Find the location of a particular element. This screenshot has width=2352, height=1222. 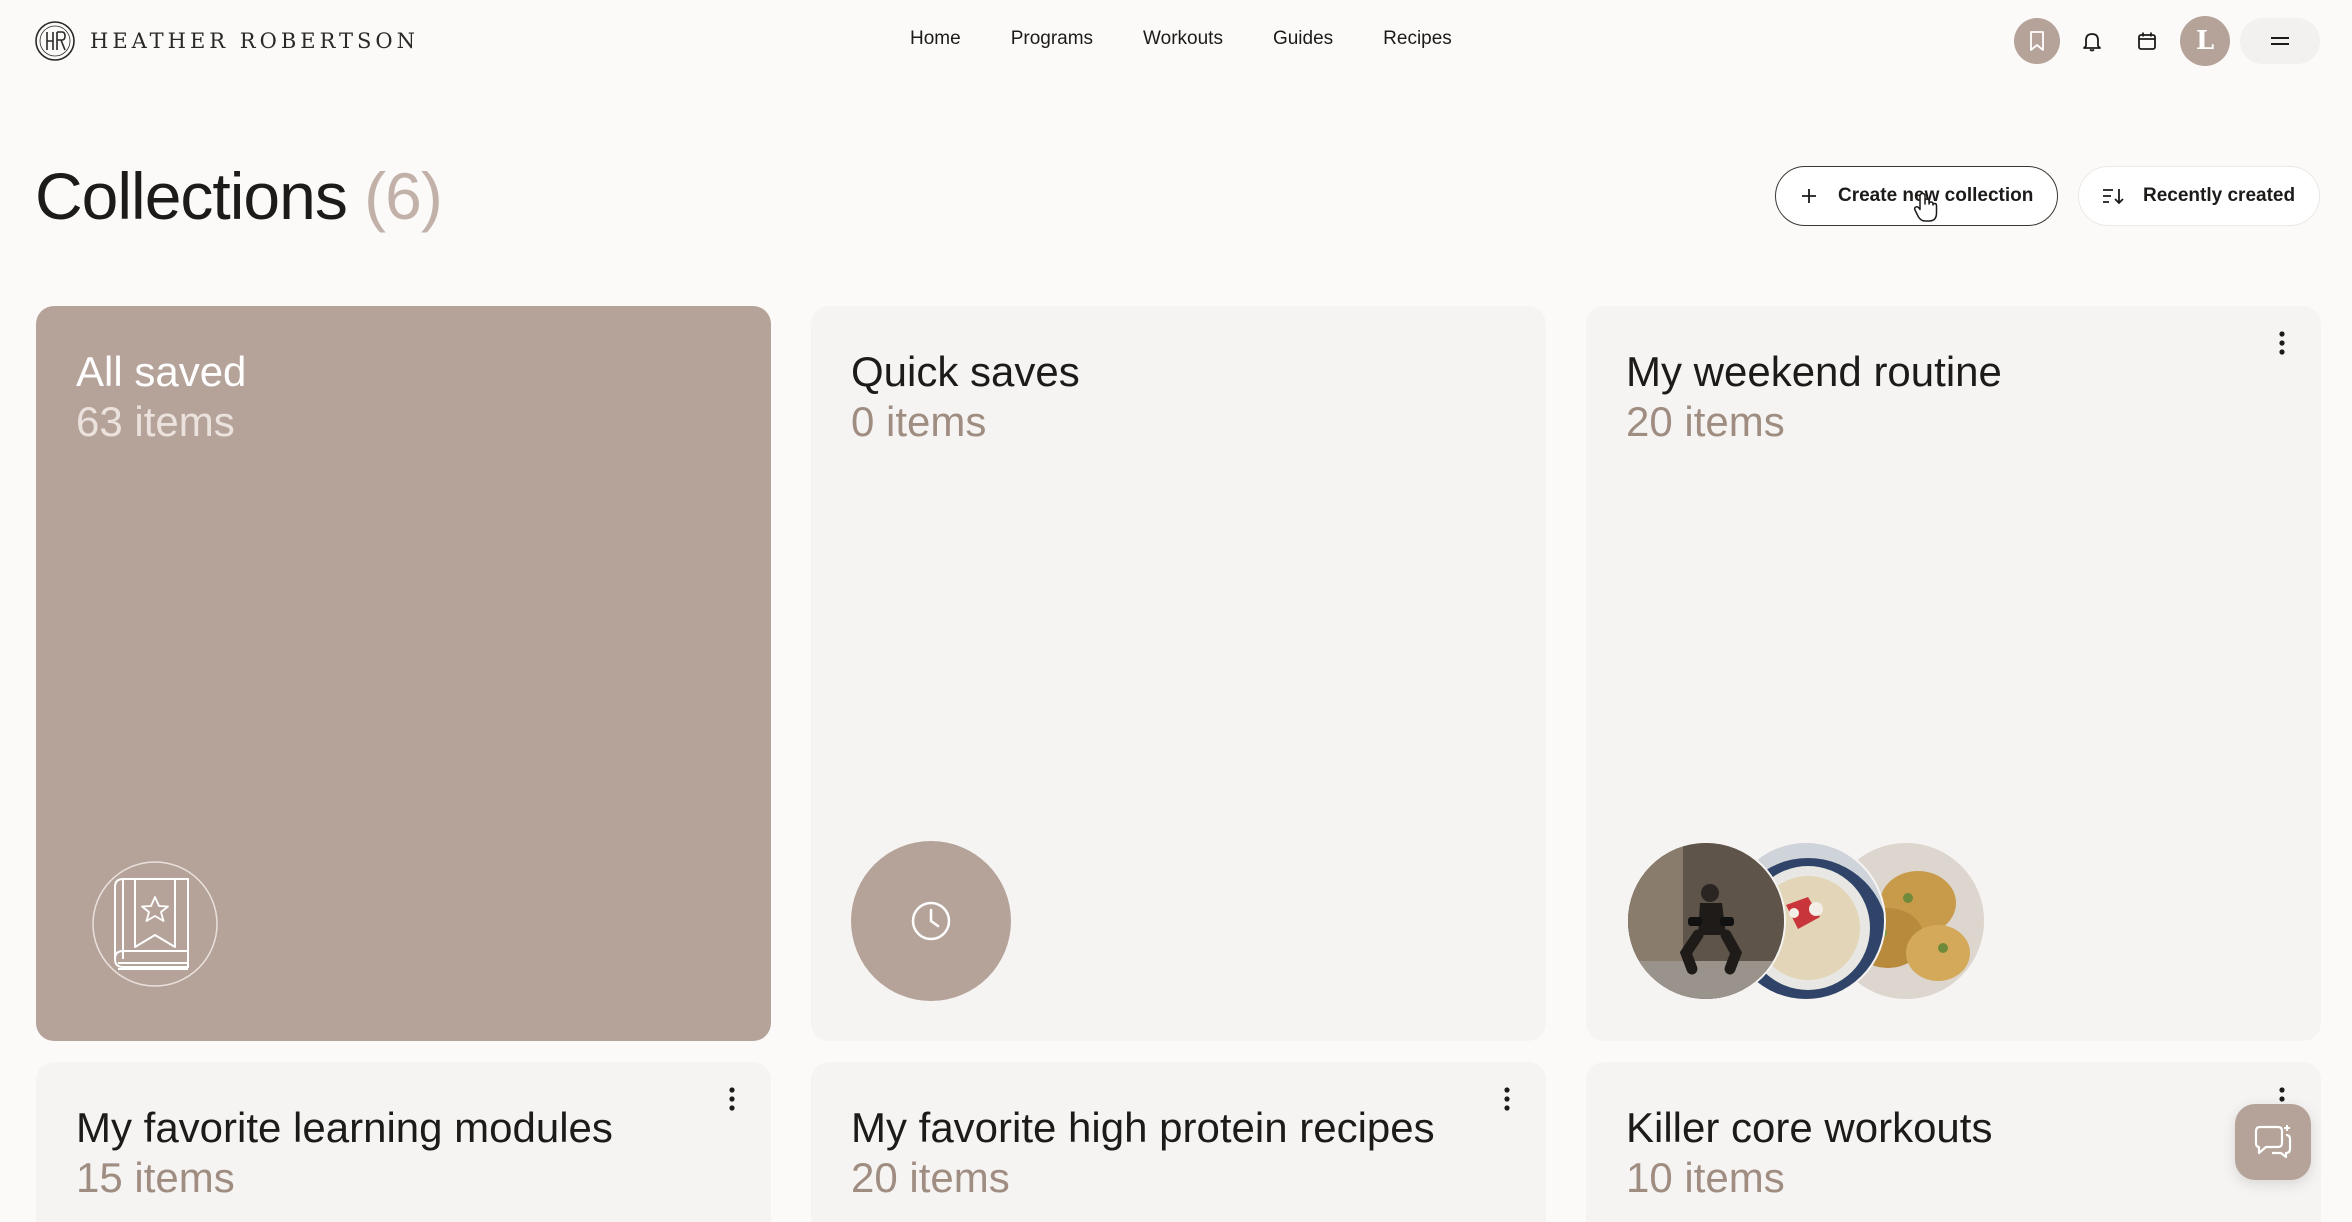

collection-item-count: 10 items is located at coordinates (1705, 1177).